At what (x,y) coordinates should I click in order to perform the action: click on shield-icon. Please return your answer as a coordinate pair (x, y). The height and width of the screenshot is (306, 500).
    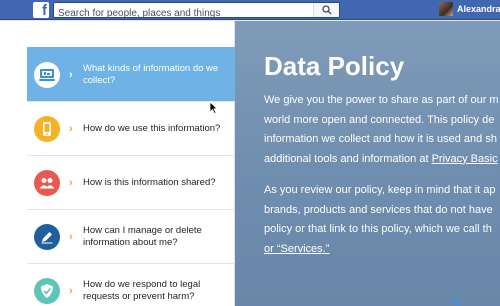
    Looking at the image, I should click on (47, 290).